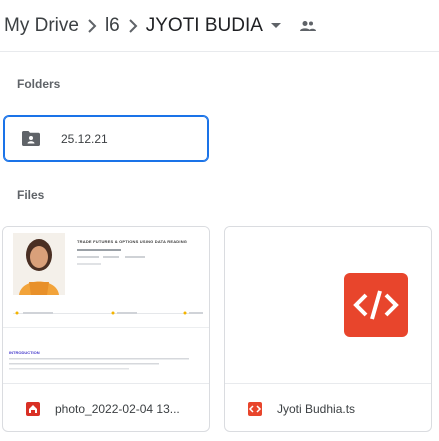 This screenshot has width=439, height=441. What do you see at coordinates (204, 26) in the screenshot?
I see `breadcrumb-current-folder: JYOTI BUDIA` at bounding box center [204, 26].